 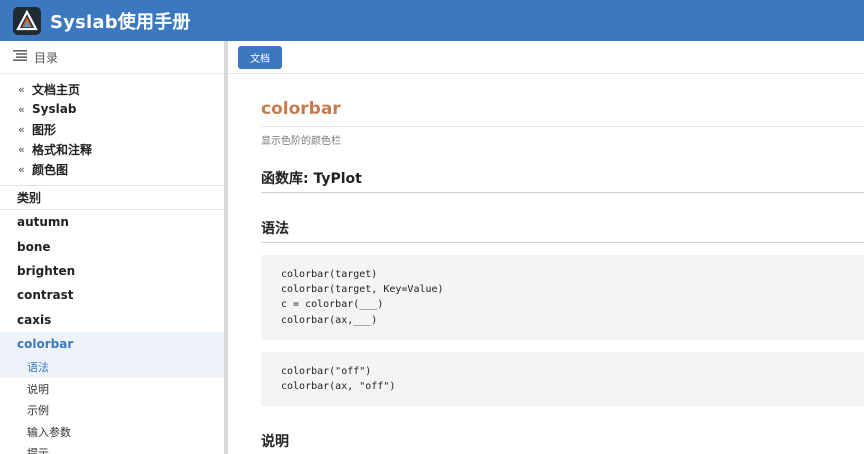 What do you see at coordinates (301, 109) in the screenshot?
I see `page-title: colorbar` at bounding box center [301, 109].